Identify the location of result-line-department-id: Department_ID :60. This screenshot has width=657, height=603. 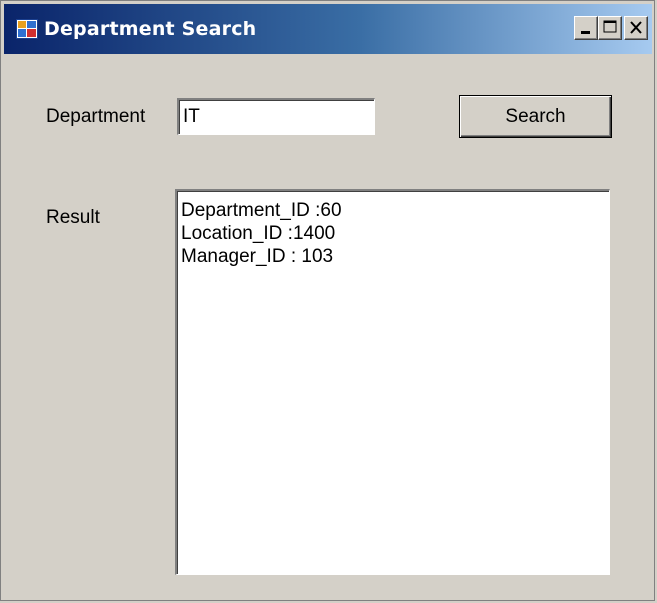
(261, 210).